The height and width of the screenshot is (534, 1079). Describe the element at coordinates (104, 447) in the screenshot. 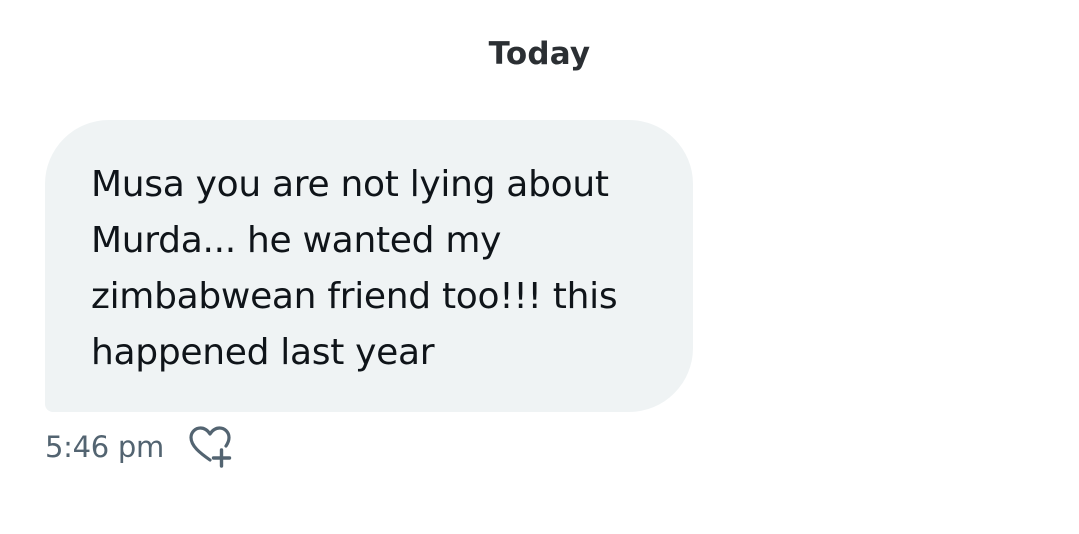

I see `message-timestamp: 5:46 pm` at that location.